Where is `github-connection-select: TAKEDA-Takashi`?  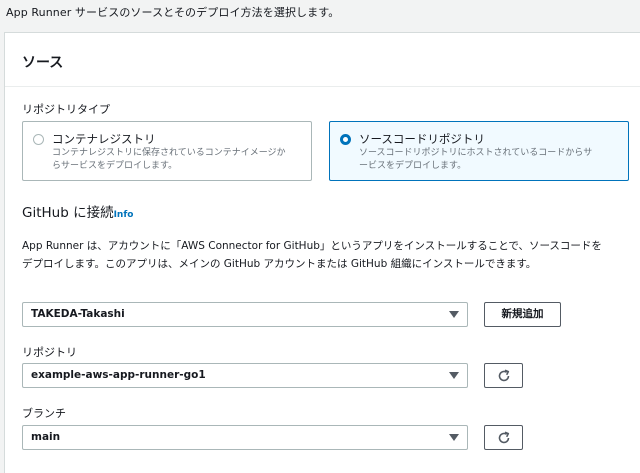 github-connection-select: TAKEDA-Takashi is located at coordinates (245, 314).